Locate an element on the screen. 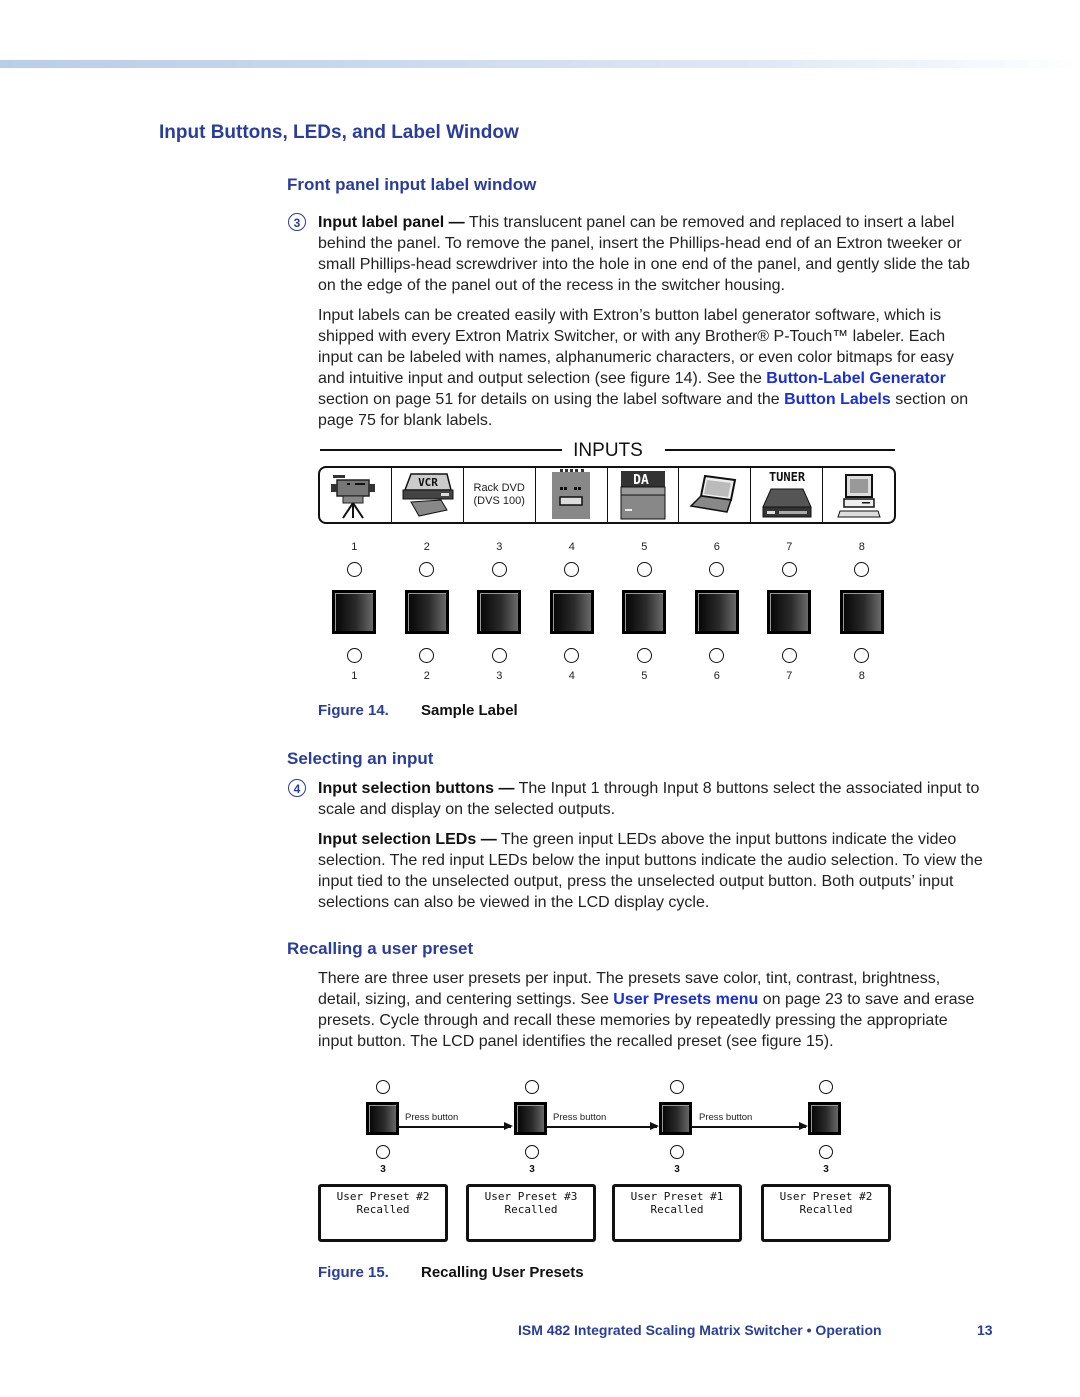 Image resolution: width=1080 pixels, height=1397 pixels. desktop-computer-icon is located at coordinates (858, 496).